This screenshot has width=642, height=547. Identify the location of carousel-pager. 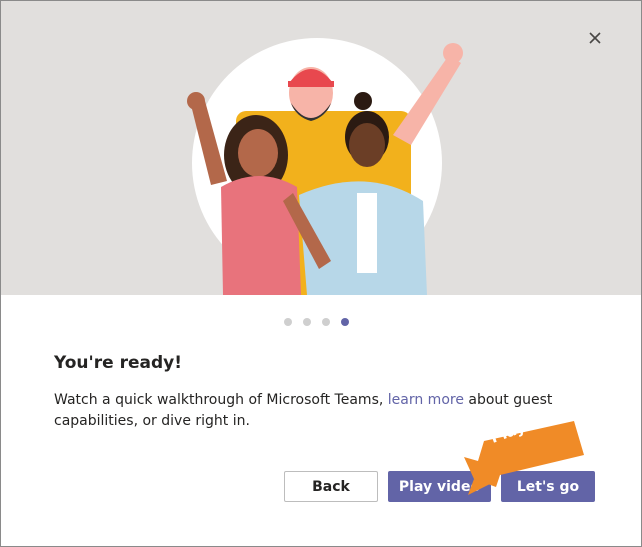
(316, 322).